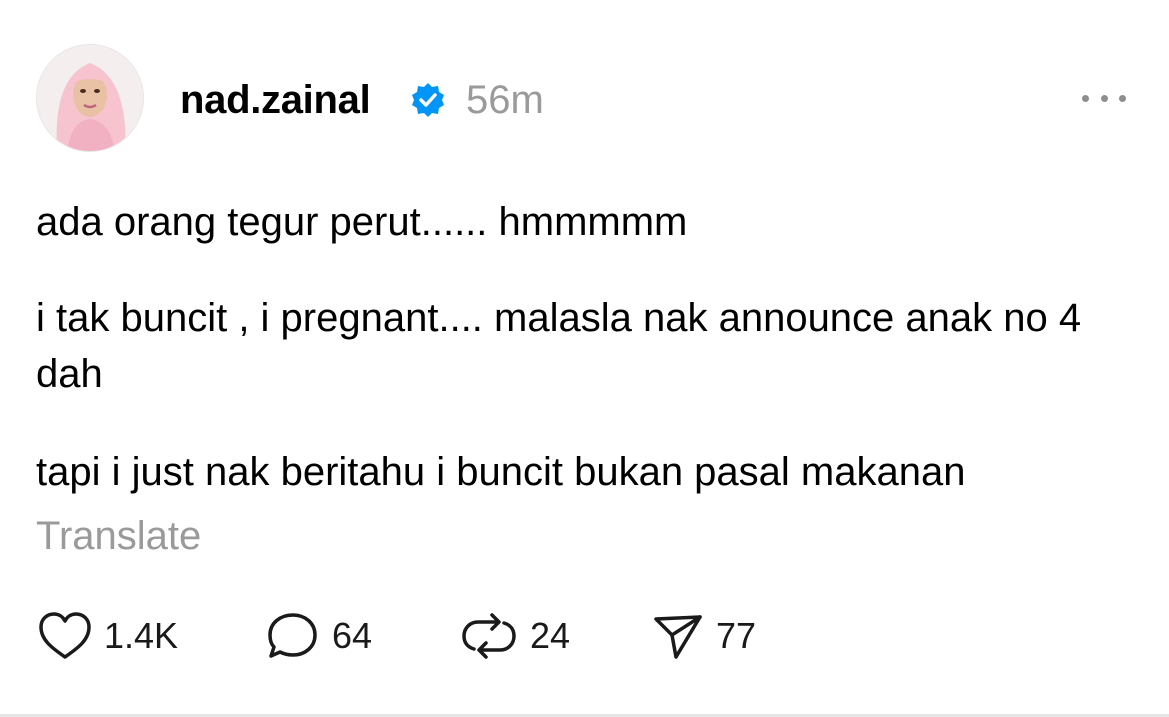  Describe the element at coordinates (550, 635) in the screenshot. I see `repost-count: 24` at that location.